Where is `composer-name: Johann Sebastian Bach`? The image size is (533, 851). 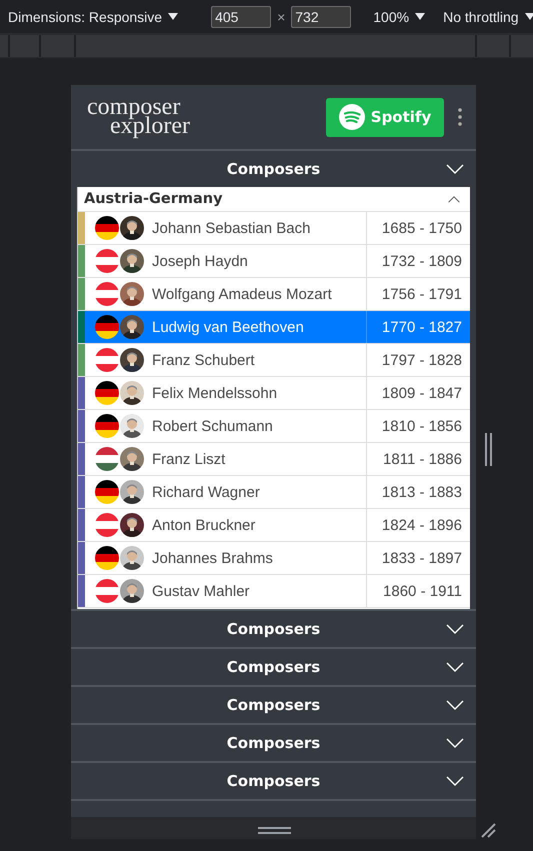
composer-name: Johann Sebastian Bach is located at coordinates (232, 228).